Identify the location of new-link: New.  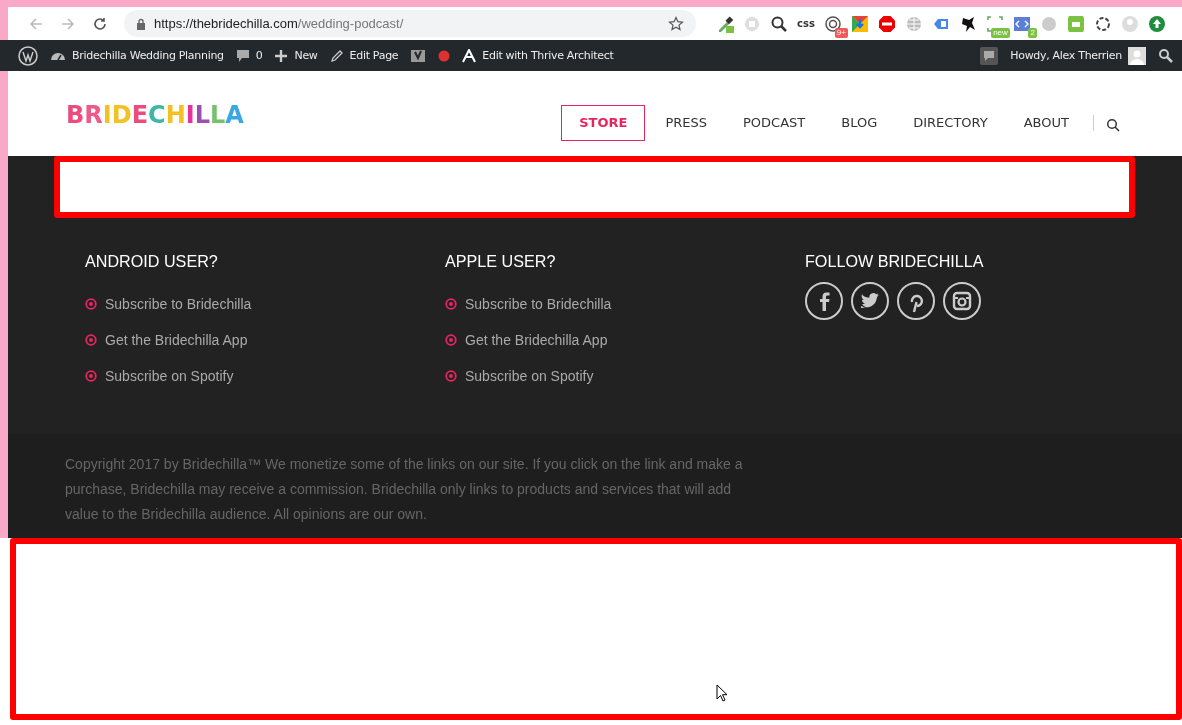
(296, 55).